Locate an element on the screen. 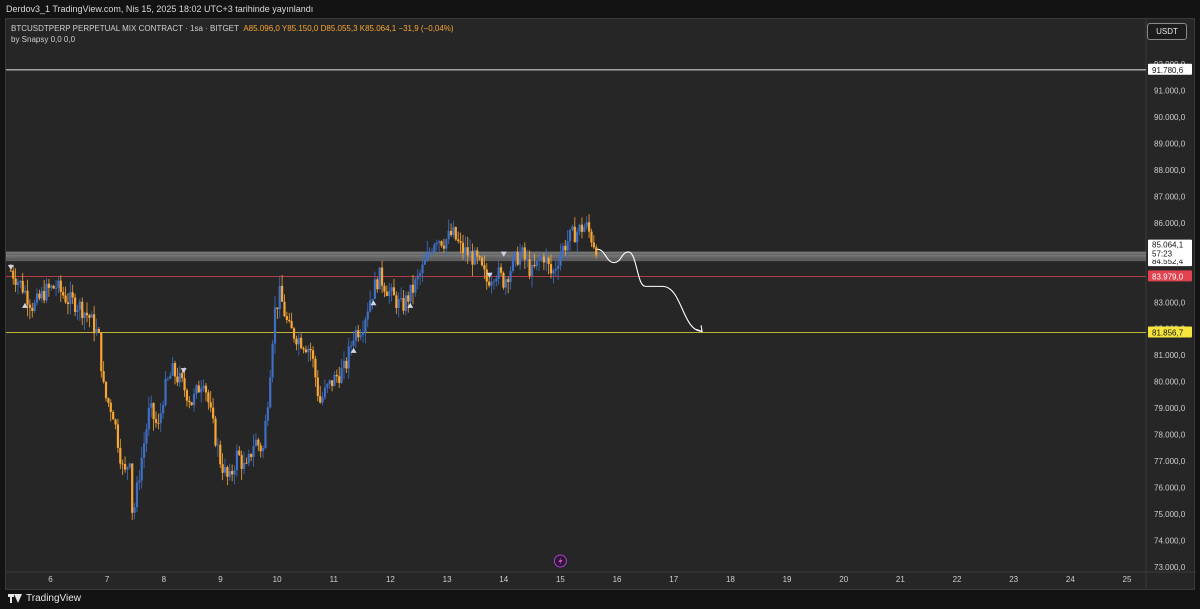 The image size is (1200, 609). currency-button: USDT is located at coordinates (1167, 31).